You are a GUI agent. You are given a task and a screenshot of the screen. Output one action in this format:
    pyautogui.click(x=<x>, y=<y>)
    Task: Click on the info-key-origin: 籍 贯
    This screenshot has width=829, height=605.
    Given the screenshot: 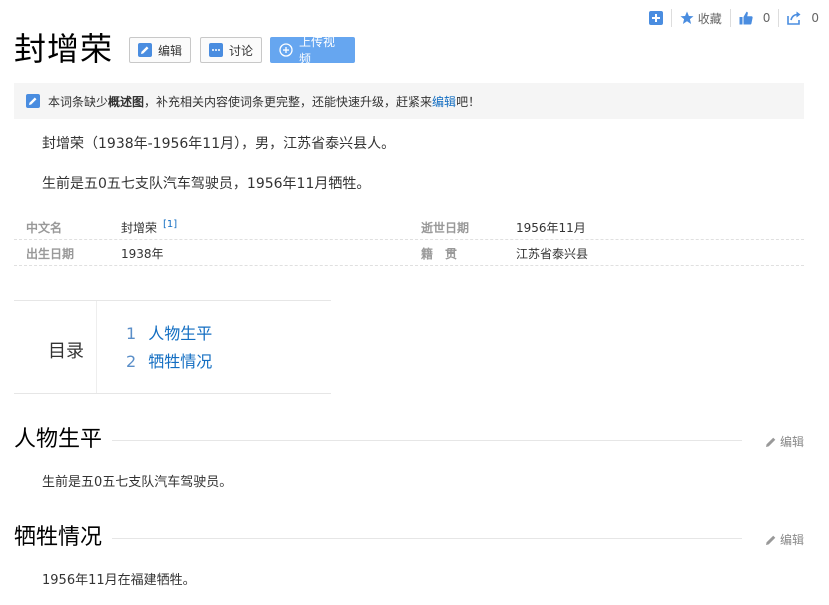 What is the action you would take?
    pyautogui.click(x=439, y=254)
    